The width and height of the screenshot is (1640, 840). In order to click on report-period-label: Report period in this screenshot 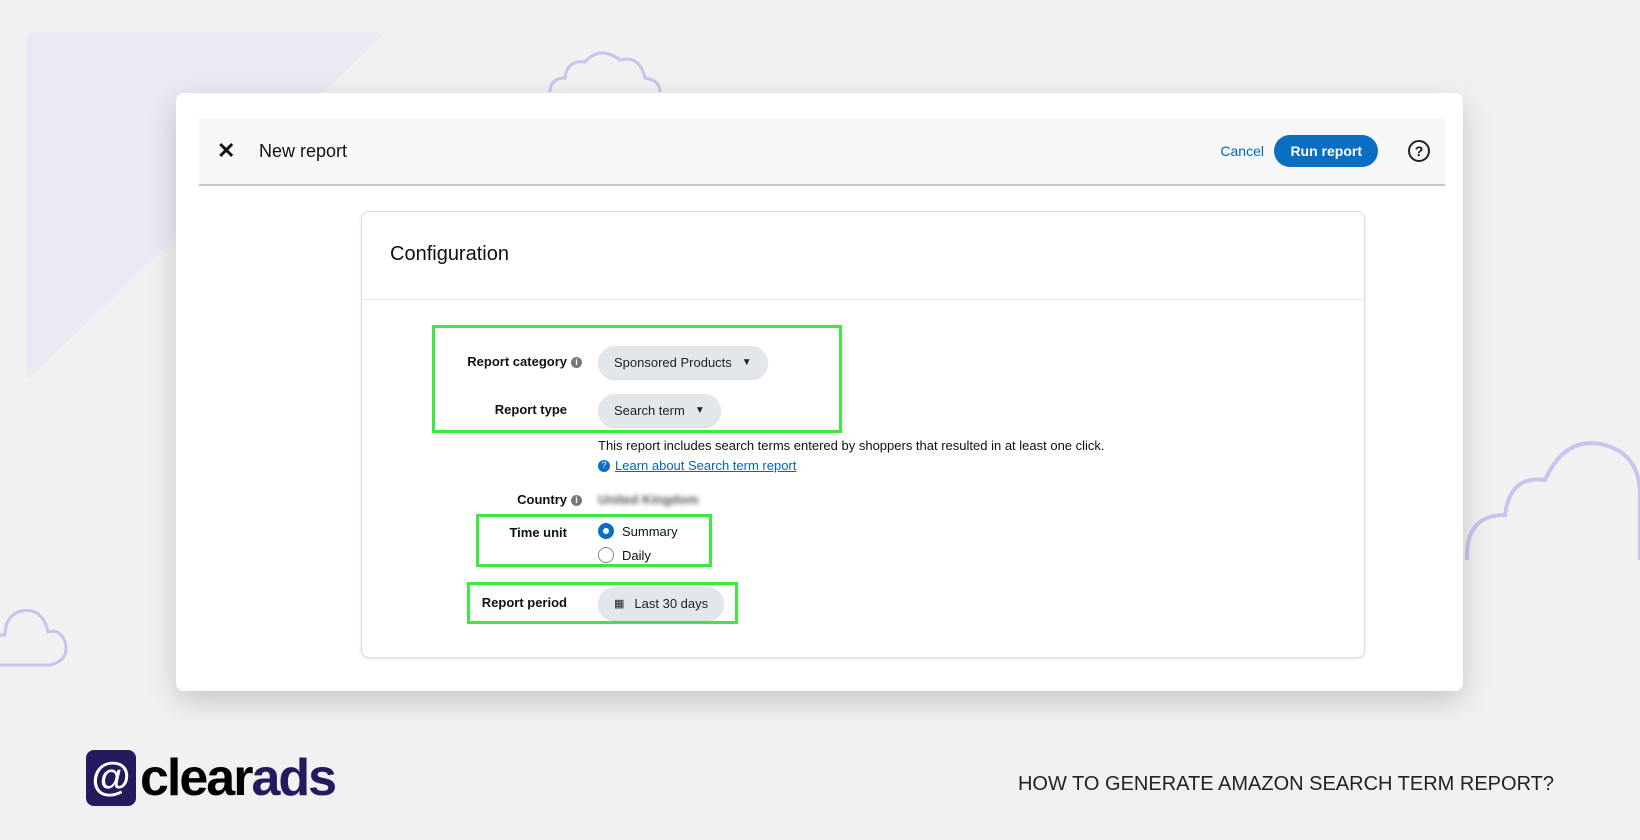, I will do `click(524, 602)`.